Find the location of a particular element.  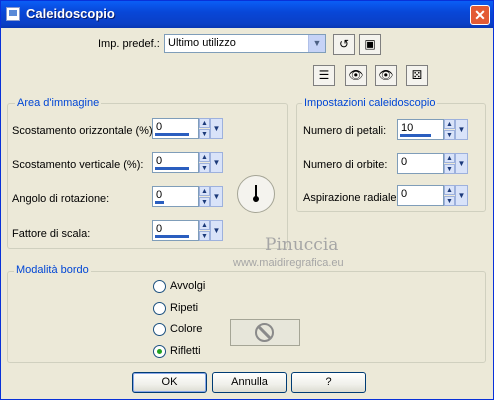

radio-repeat is located at coordinates (159, 308).